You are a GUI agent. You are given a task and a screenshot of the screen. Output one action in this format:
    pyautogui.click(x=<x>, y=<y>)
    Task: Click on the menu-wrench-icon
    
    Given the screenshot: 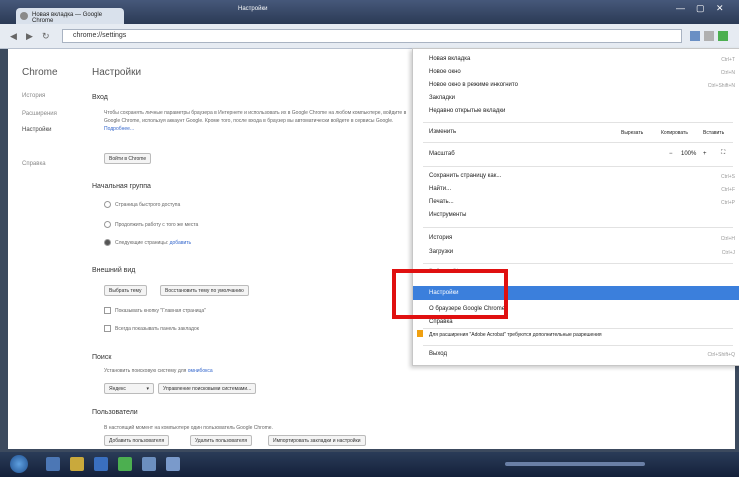 What is the action you would take?
    pyautogui.click(x=723, y=36)
    